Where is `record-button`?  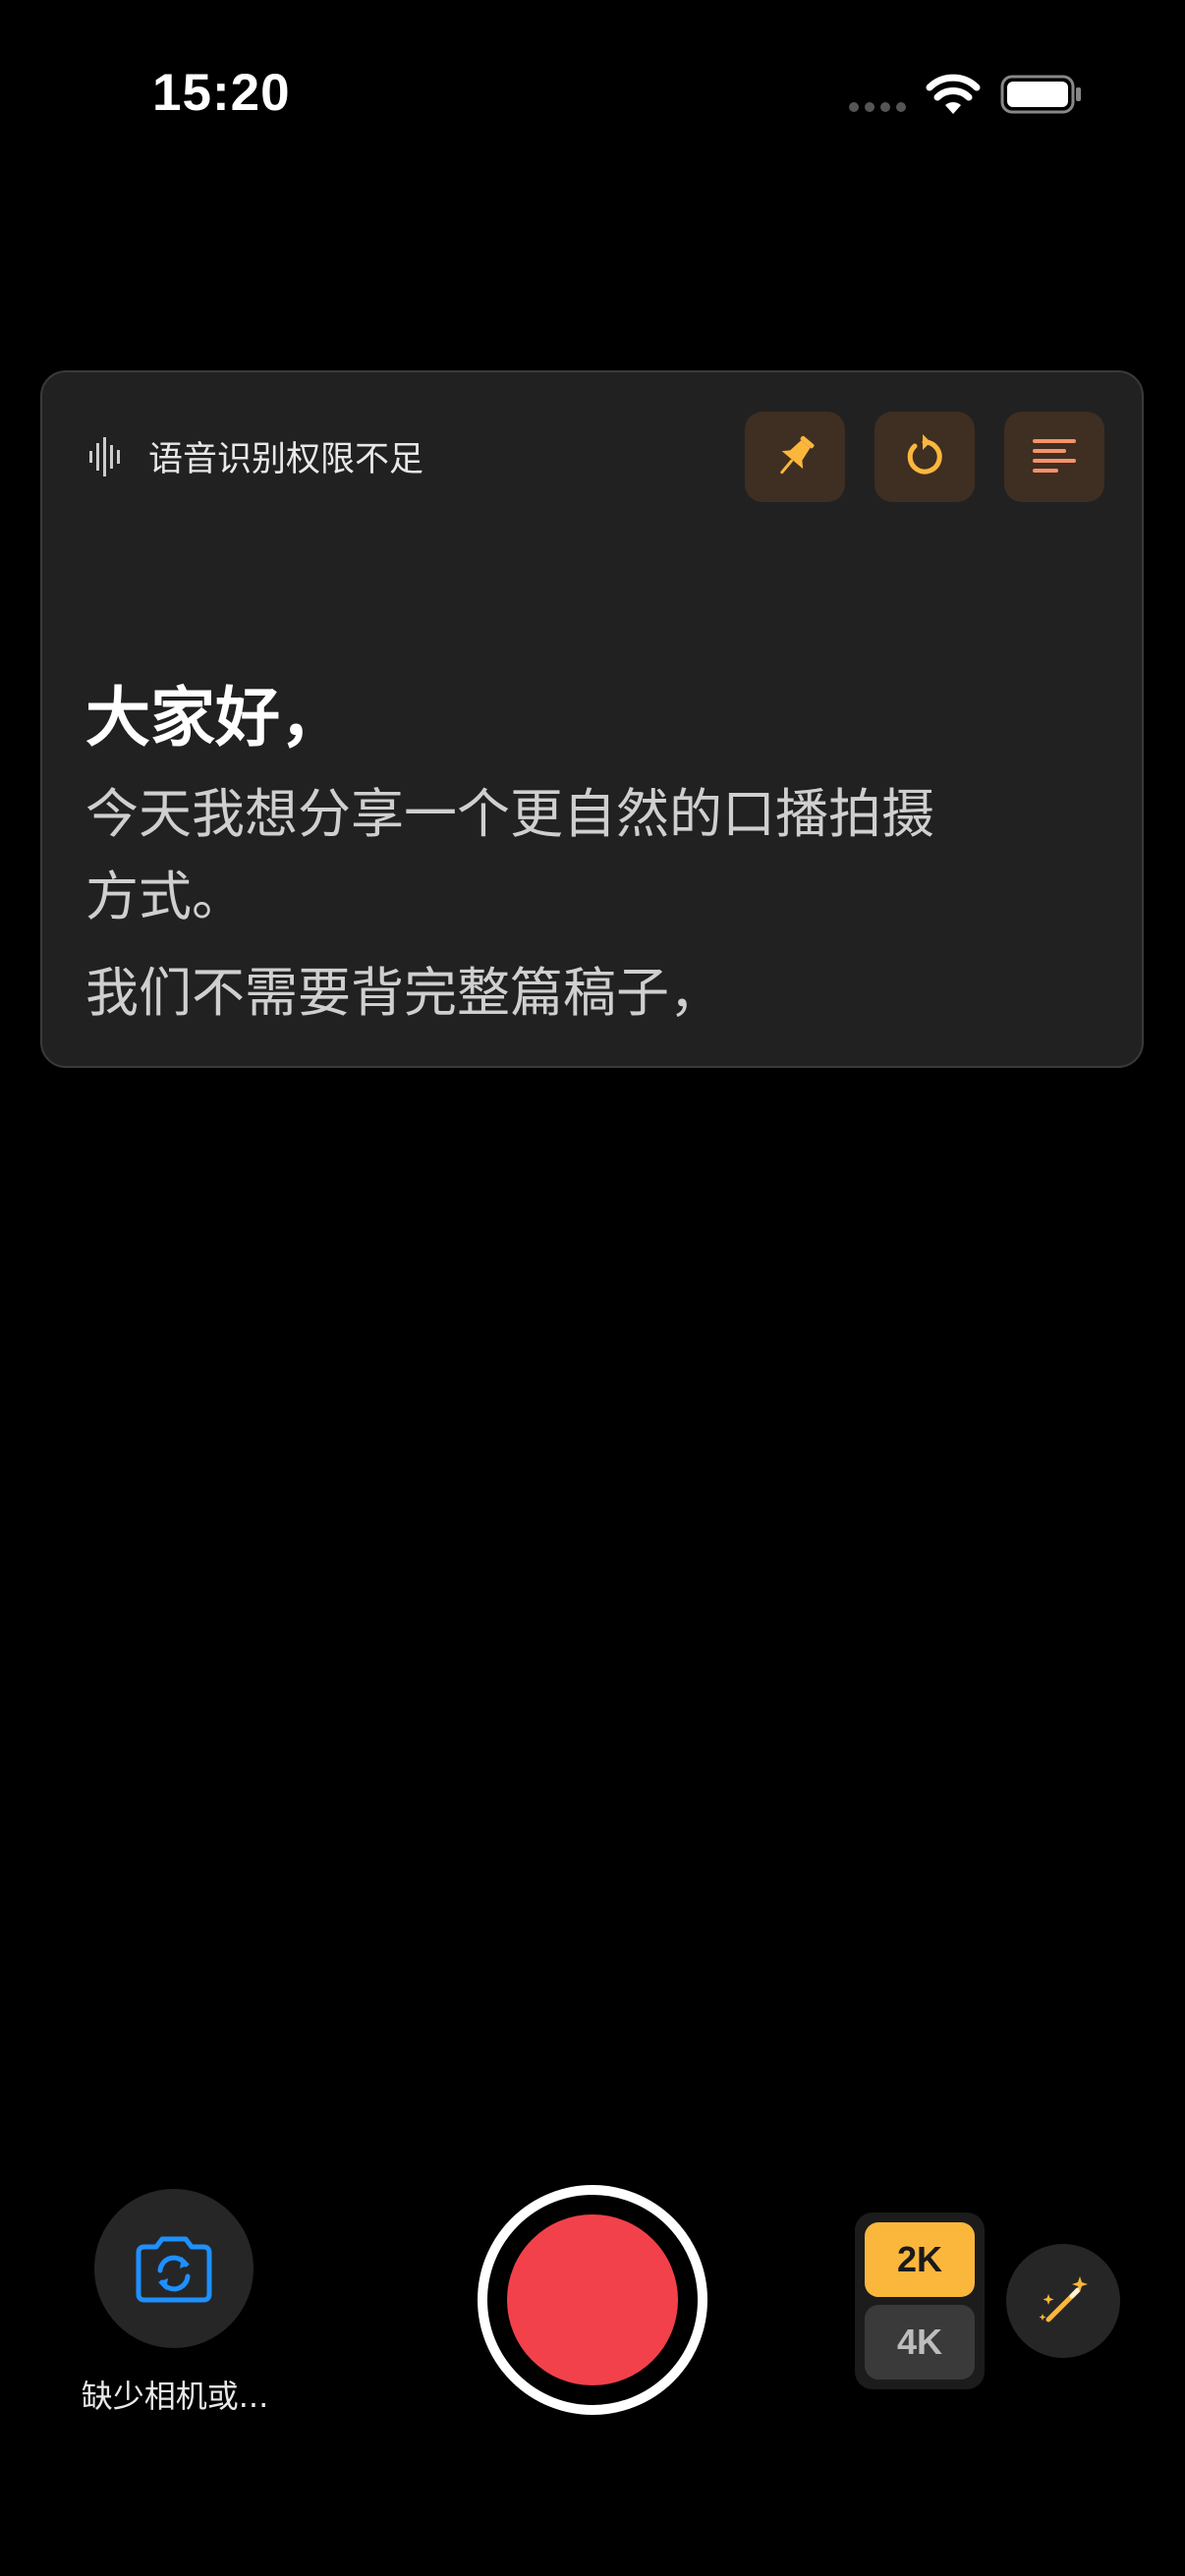
record-button is located at coordinates (592, 2300).